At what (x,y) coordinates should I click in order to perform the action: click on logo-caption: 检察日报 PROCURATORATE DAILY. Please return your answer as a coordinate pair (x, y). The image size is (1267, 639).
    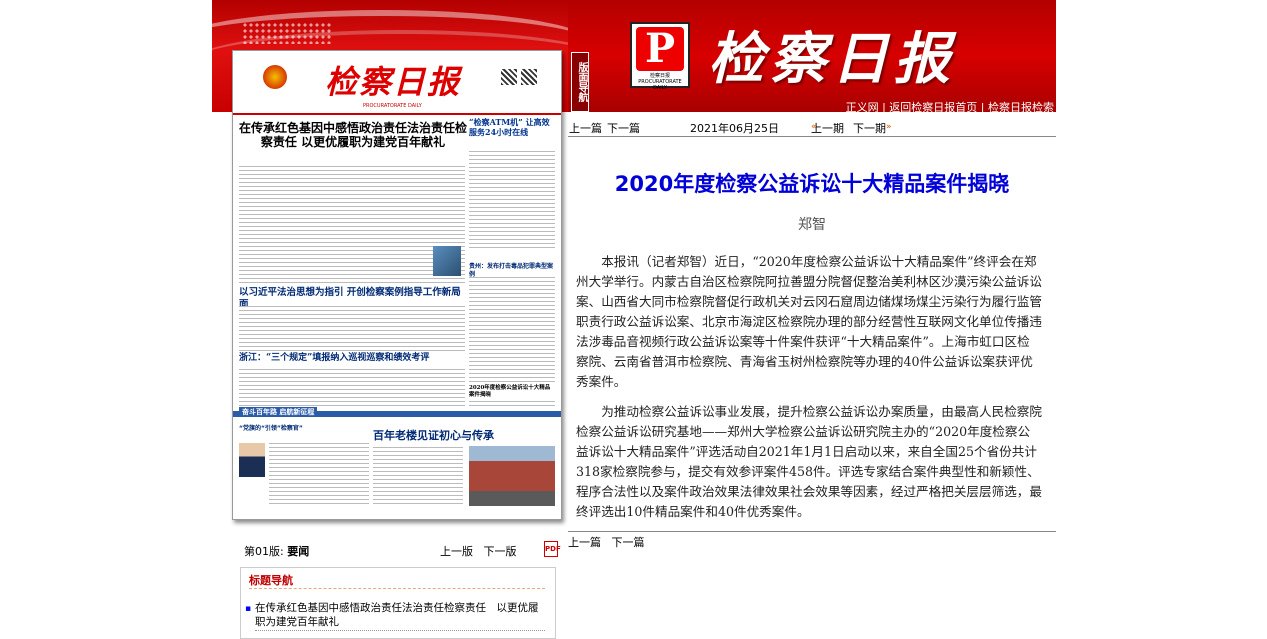
    Looking at the image, I should click on (660, 82).